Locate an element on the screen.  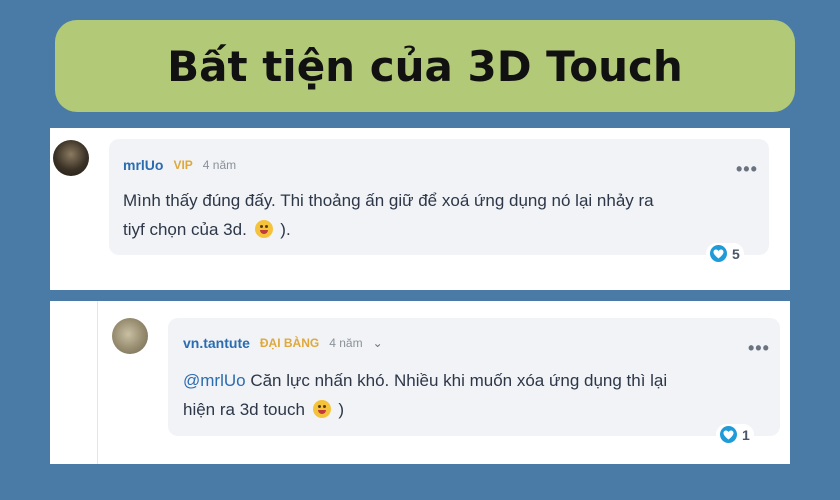
comment-text-line: hiện ra 3d touch ) is located at coordinates (478, 409).